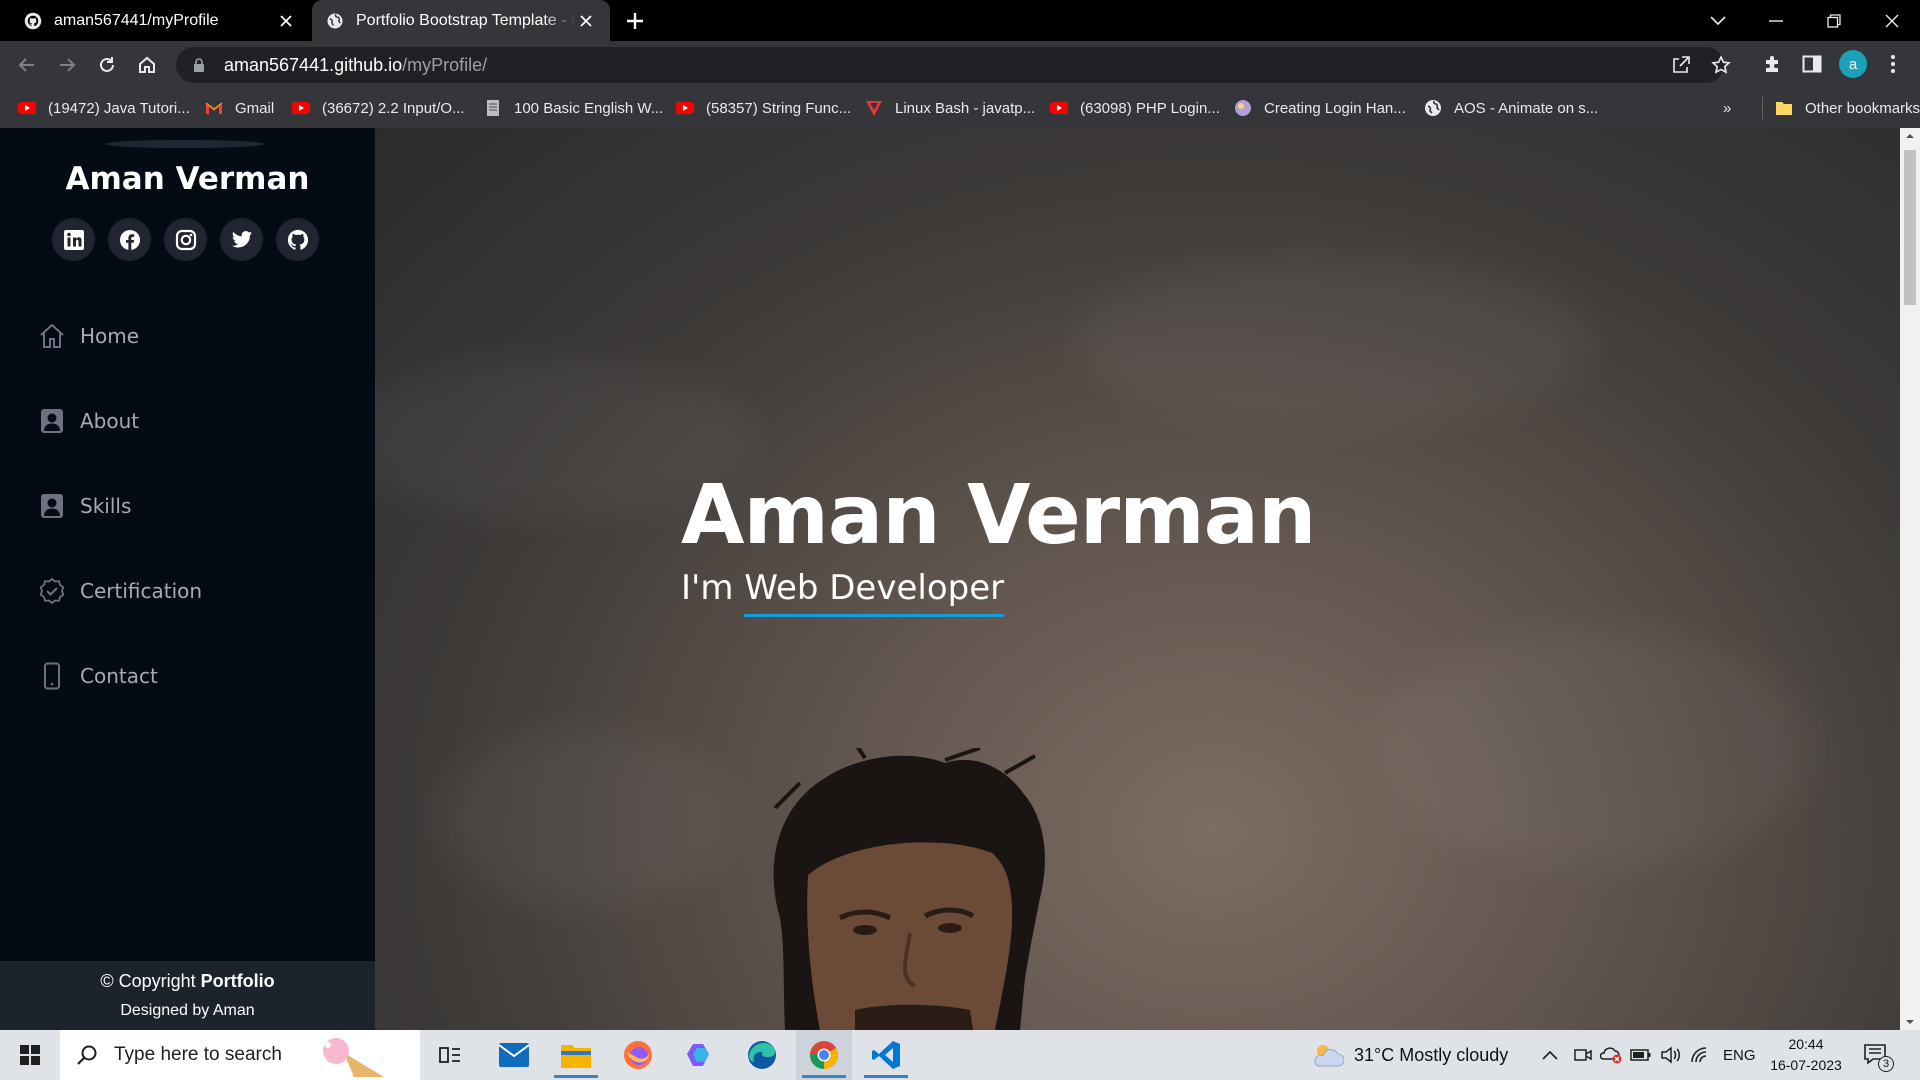 Image resolution: width=1920 pixels, height=1080 pixels. What do you see at coordinates (1806, 1044) in the screenshot?
I see `clock-time: 20:44` at bounding box center [1806, 1044].